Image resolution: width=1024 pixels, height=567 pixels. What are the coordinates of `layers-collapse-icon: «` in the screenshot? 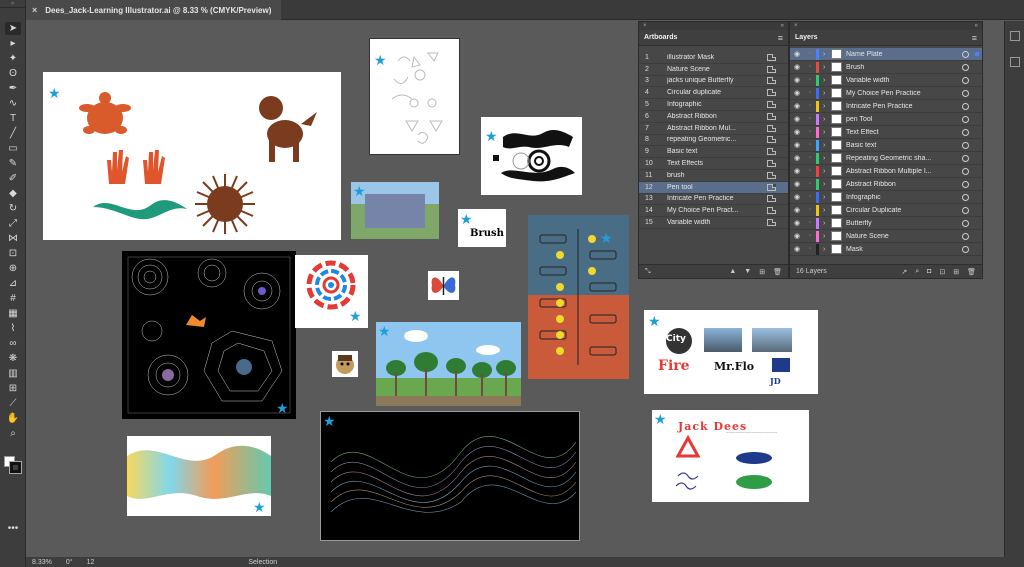 It's located at (976, 26).